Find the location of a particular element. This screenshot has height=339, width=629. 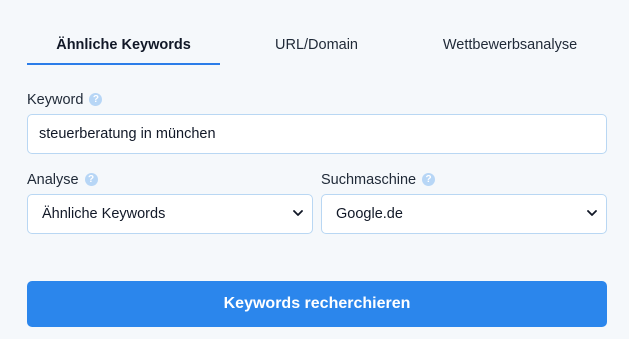

analyse-select: Ähnliche Keywords is located at coordinates (170, 214).